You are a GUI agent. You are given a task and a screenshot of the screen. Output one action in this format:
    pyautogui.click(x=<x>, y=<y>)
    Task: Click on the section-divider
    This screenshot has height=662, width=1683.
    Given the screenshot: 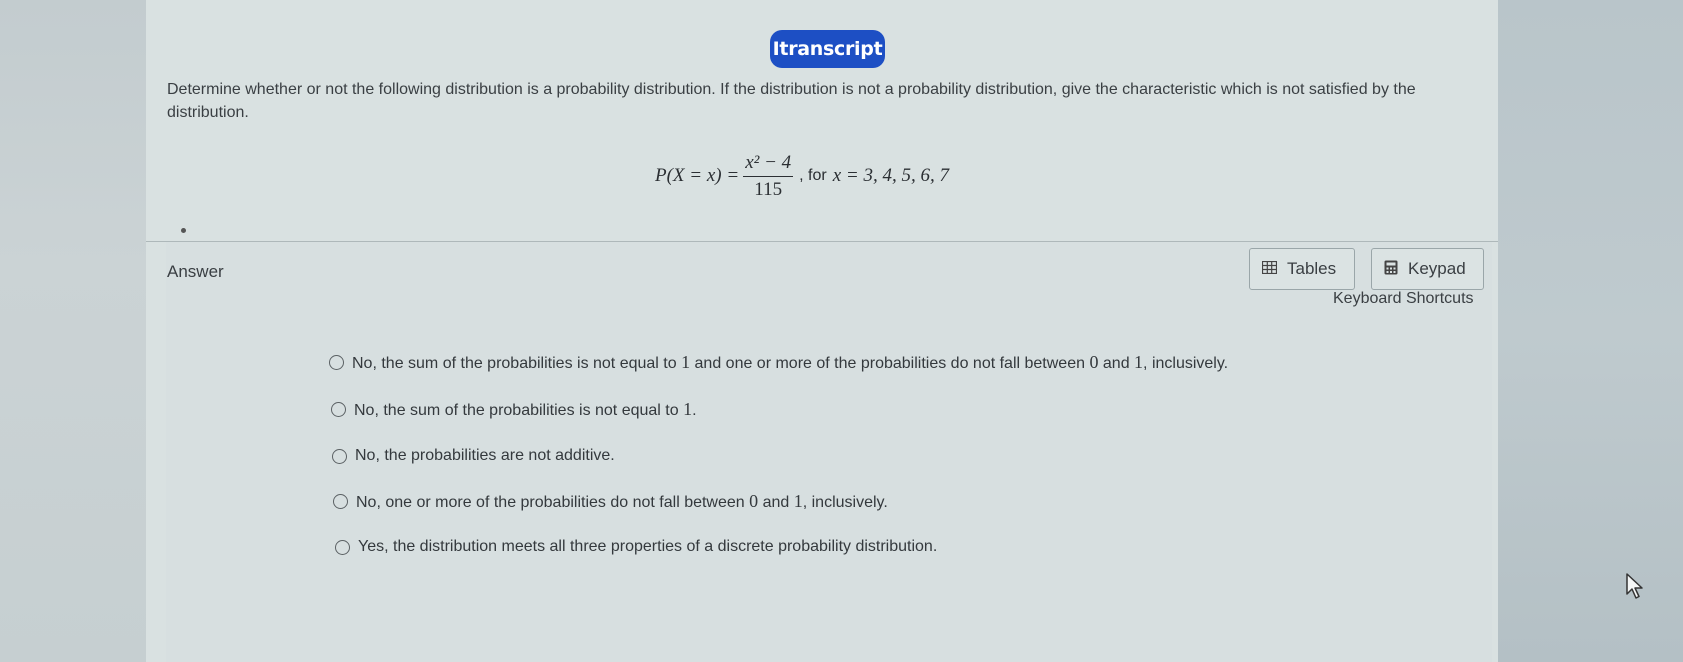 What is the action you would take?
    pyautogui.click(x=822, y=241)
    